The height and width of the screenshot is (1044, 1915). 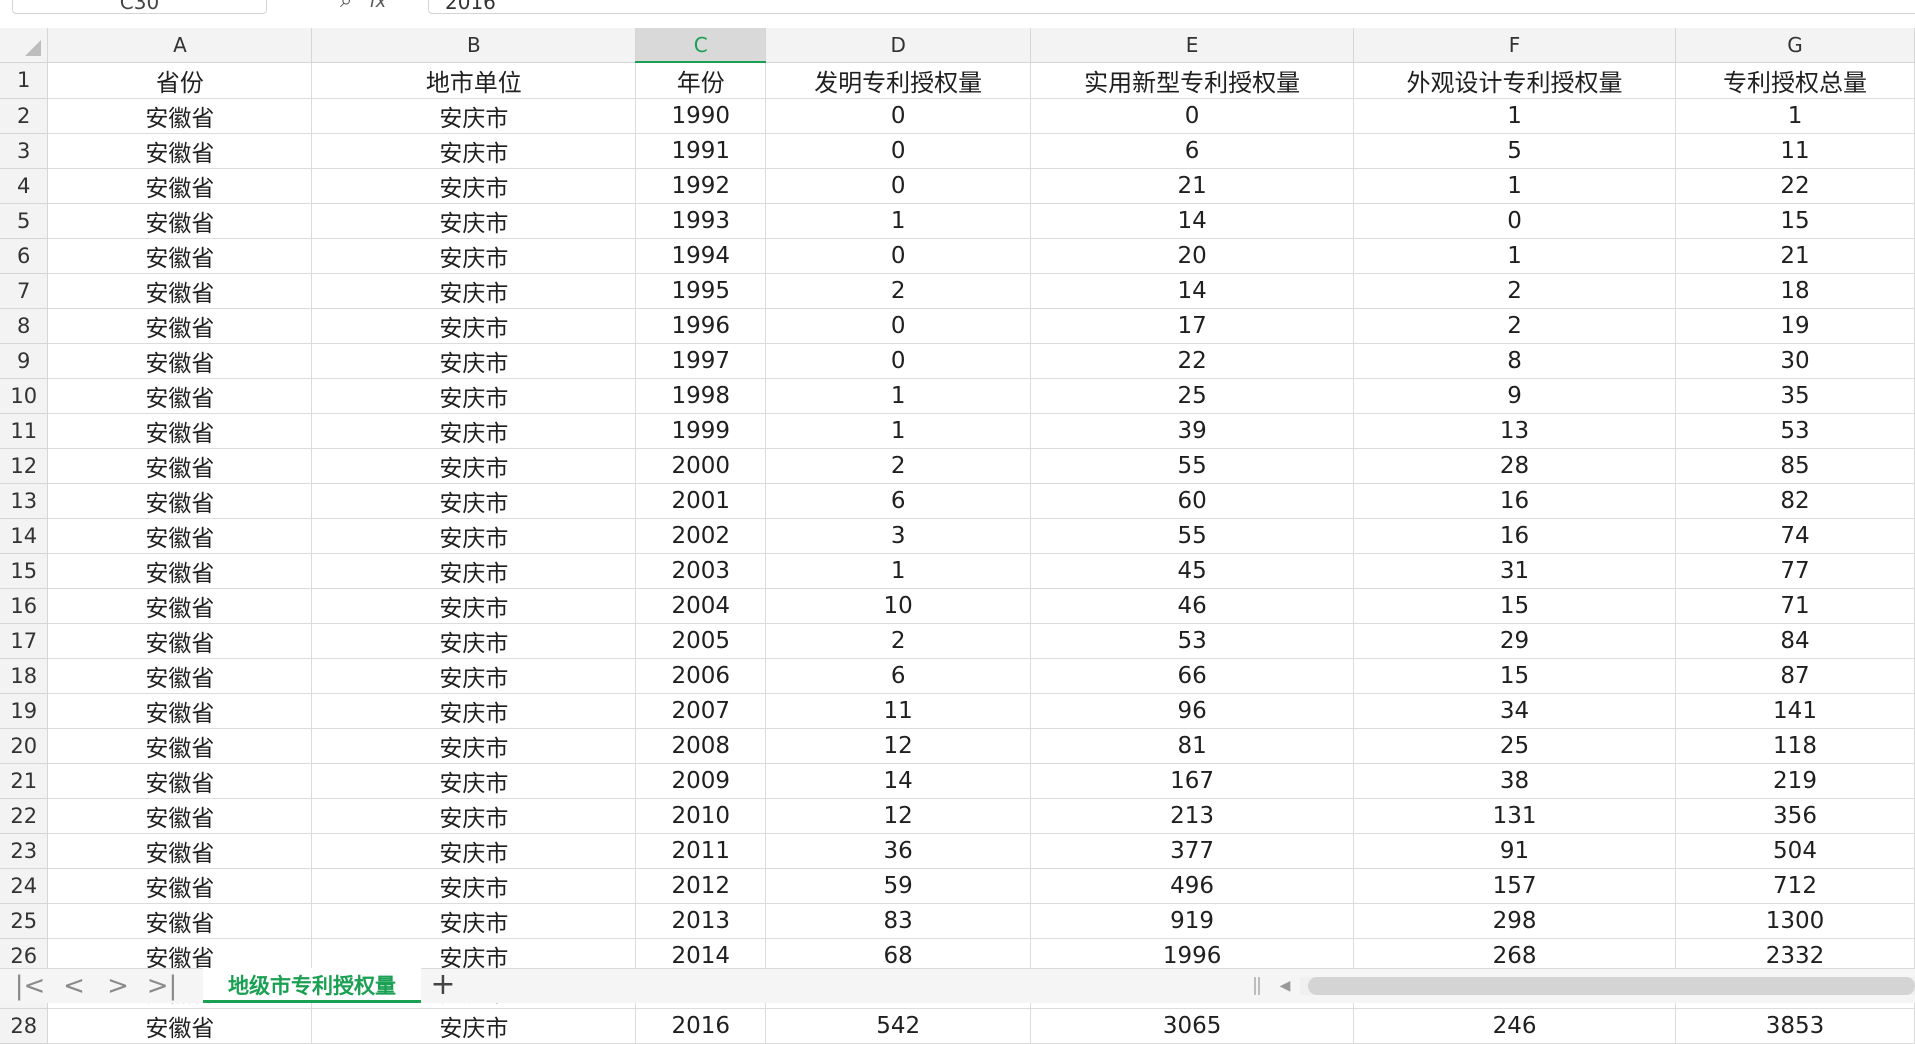 I want to click on cell-d: 10, so click(x=898, y=606).